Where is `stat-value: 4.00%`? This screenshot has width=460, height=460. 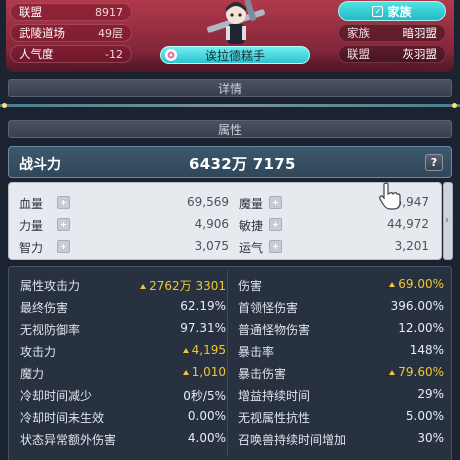
stat-value: 4.00% is located at coordinates (206, 438).